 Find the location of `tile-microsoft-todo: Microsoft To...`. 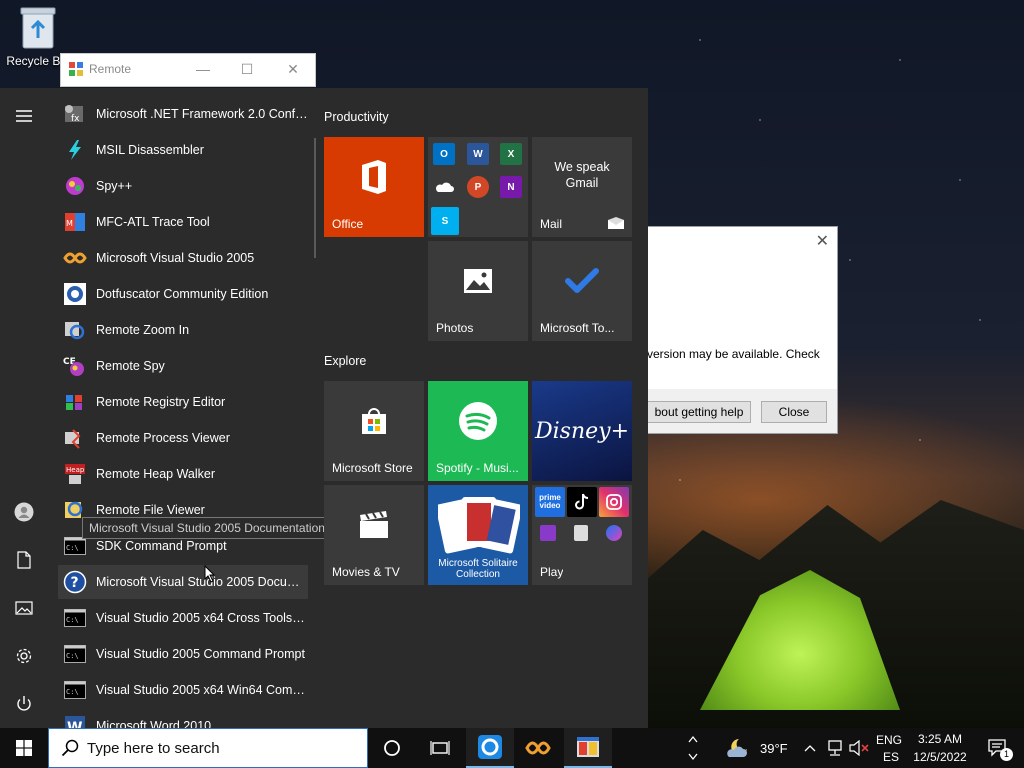

tile-microsoft-todo: Microsoft To... is located at coordinates (582, 291).